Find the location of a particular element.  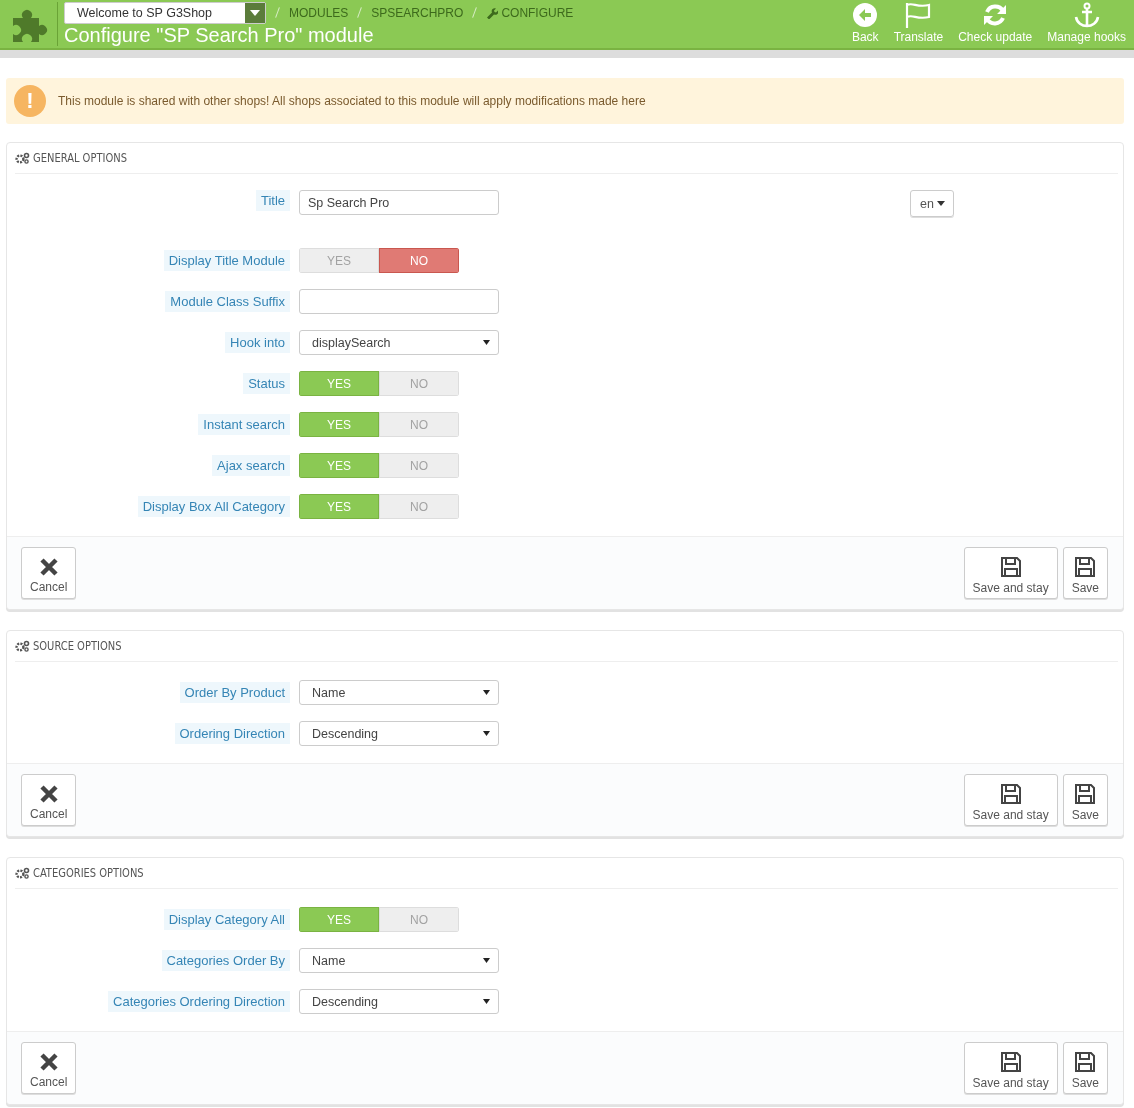

field-label: Ordering Direction is located at coordinates (232, 733).